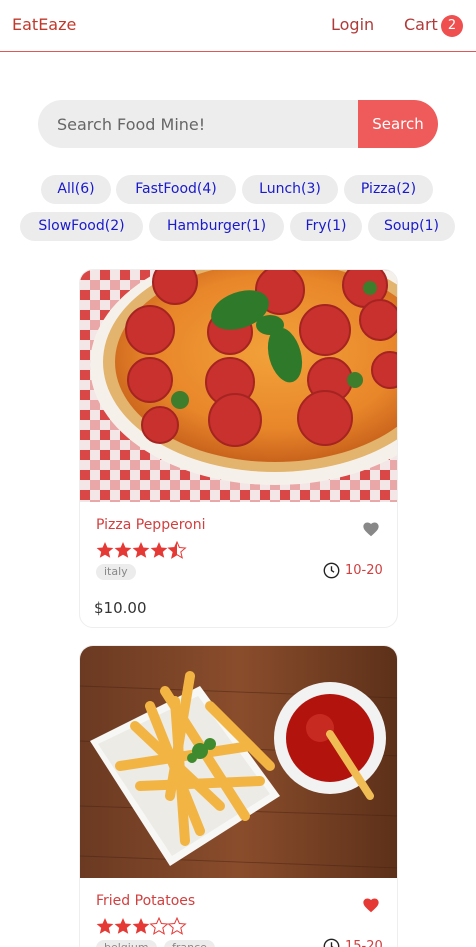 Image resolution: width=476 pixels, height=947 pixels. I want to click on cart-link: Cart, so click(421, 24).